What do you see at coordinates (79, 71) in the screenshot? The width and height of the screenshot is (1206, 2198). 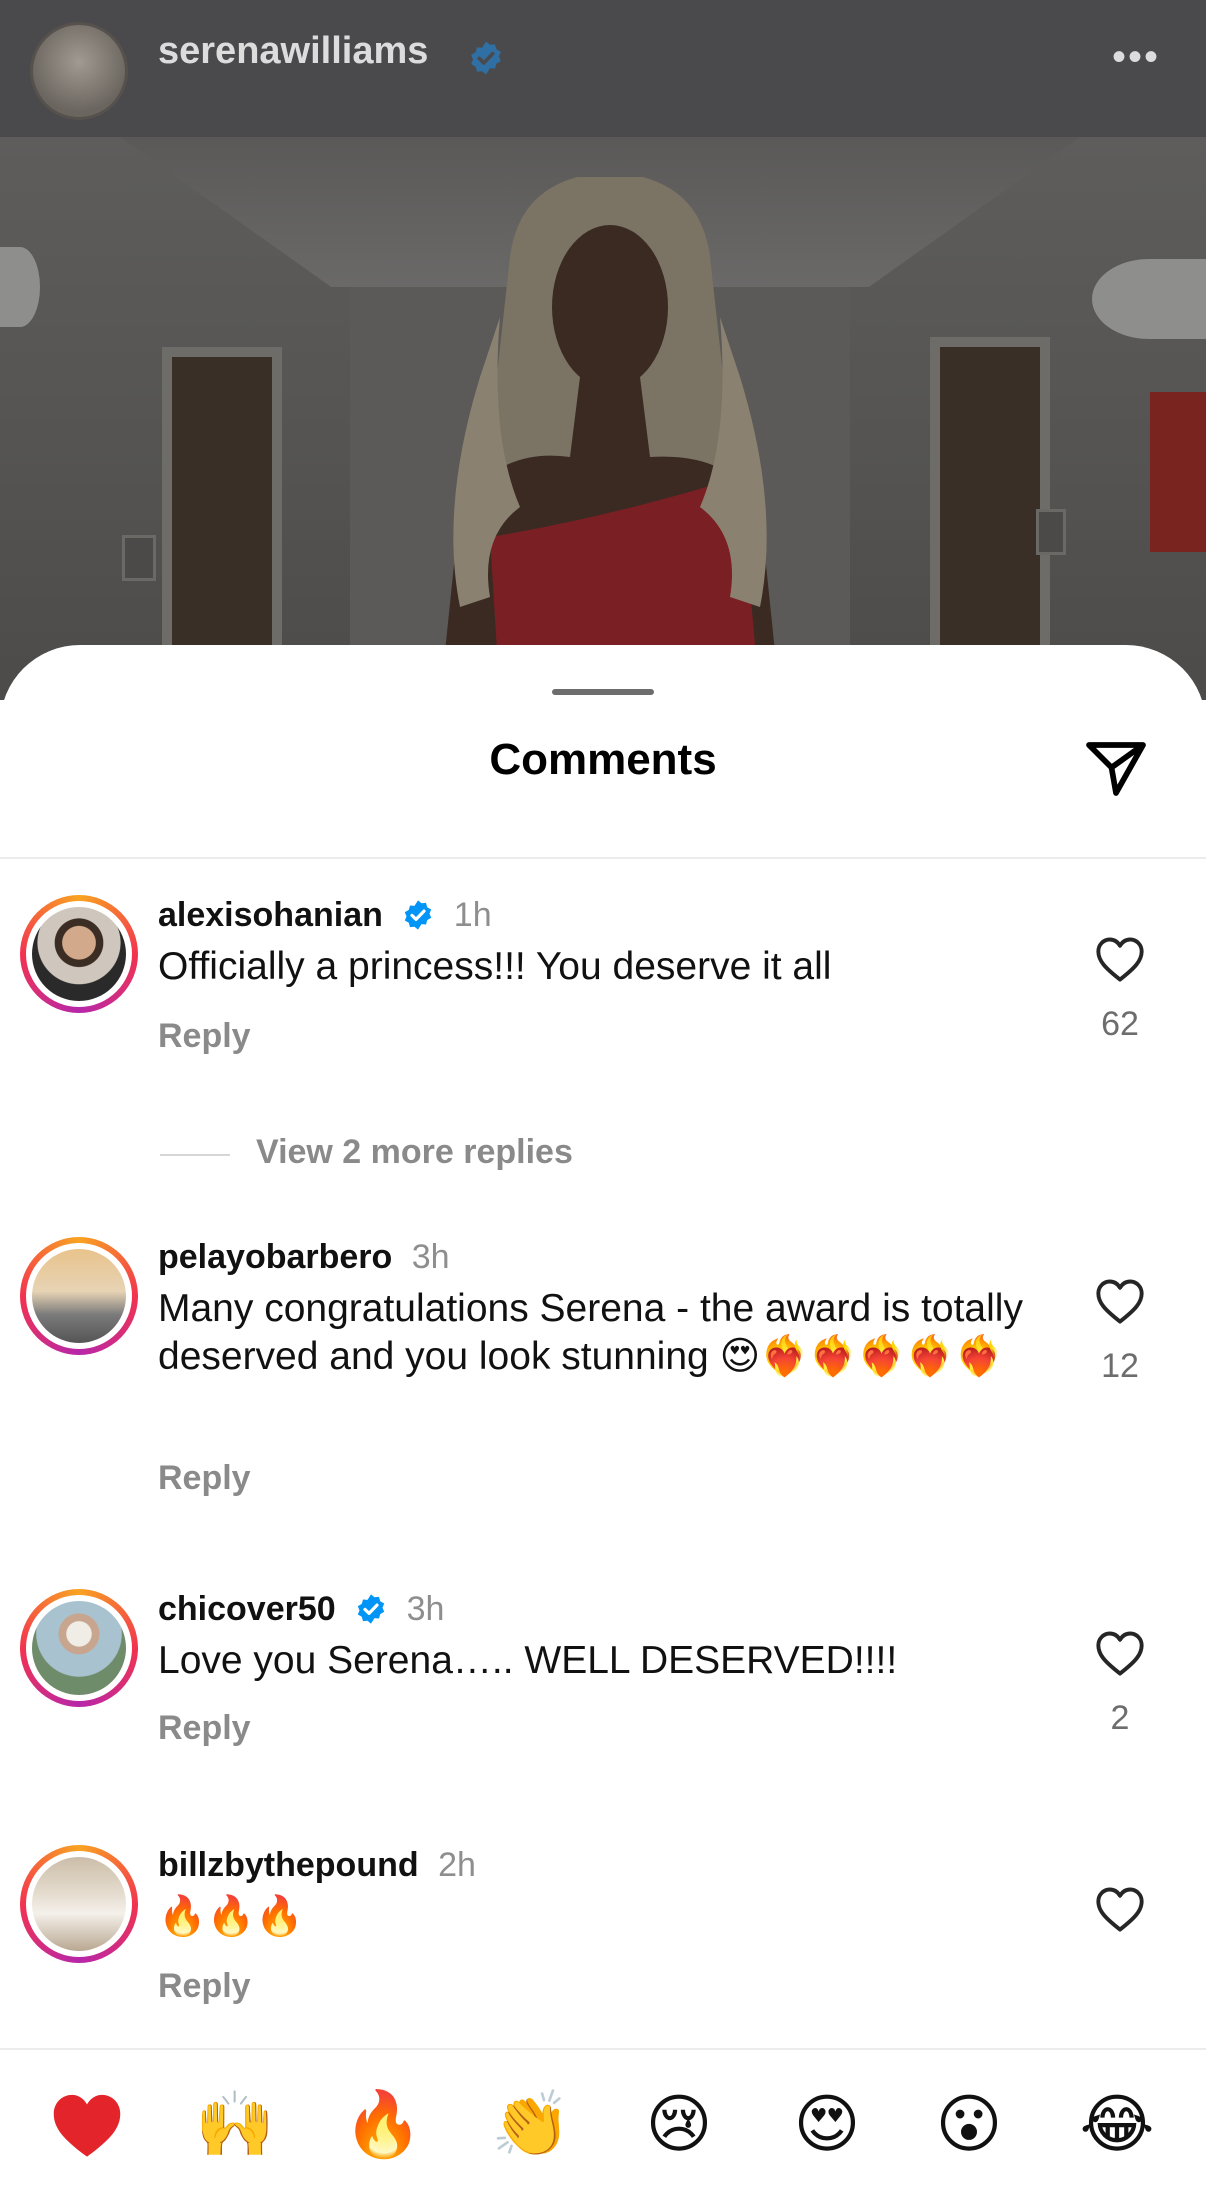 I see `post-author-avatar` at bounding box center [79, 71].